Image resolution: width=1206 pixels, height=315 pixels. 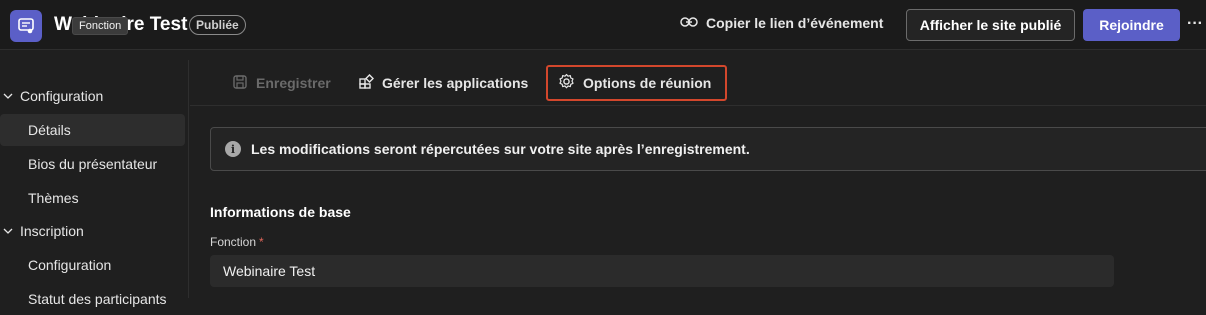 What do you see at coordinates (269, 271) in the screenshot?
I see `title-input-value: Webinaire Test` at bounding box center [269, 271].